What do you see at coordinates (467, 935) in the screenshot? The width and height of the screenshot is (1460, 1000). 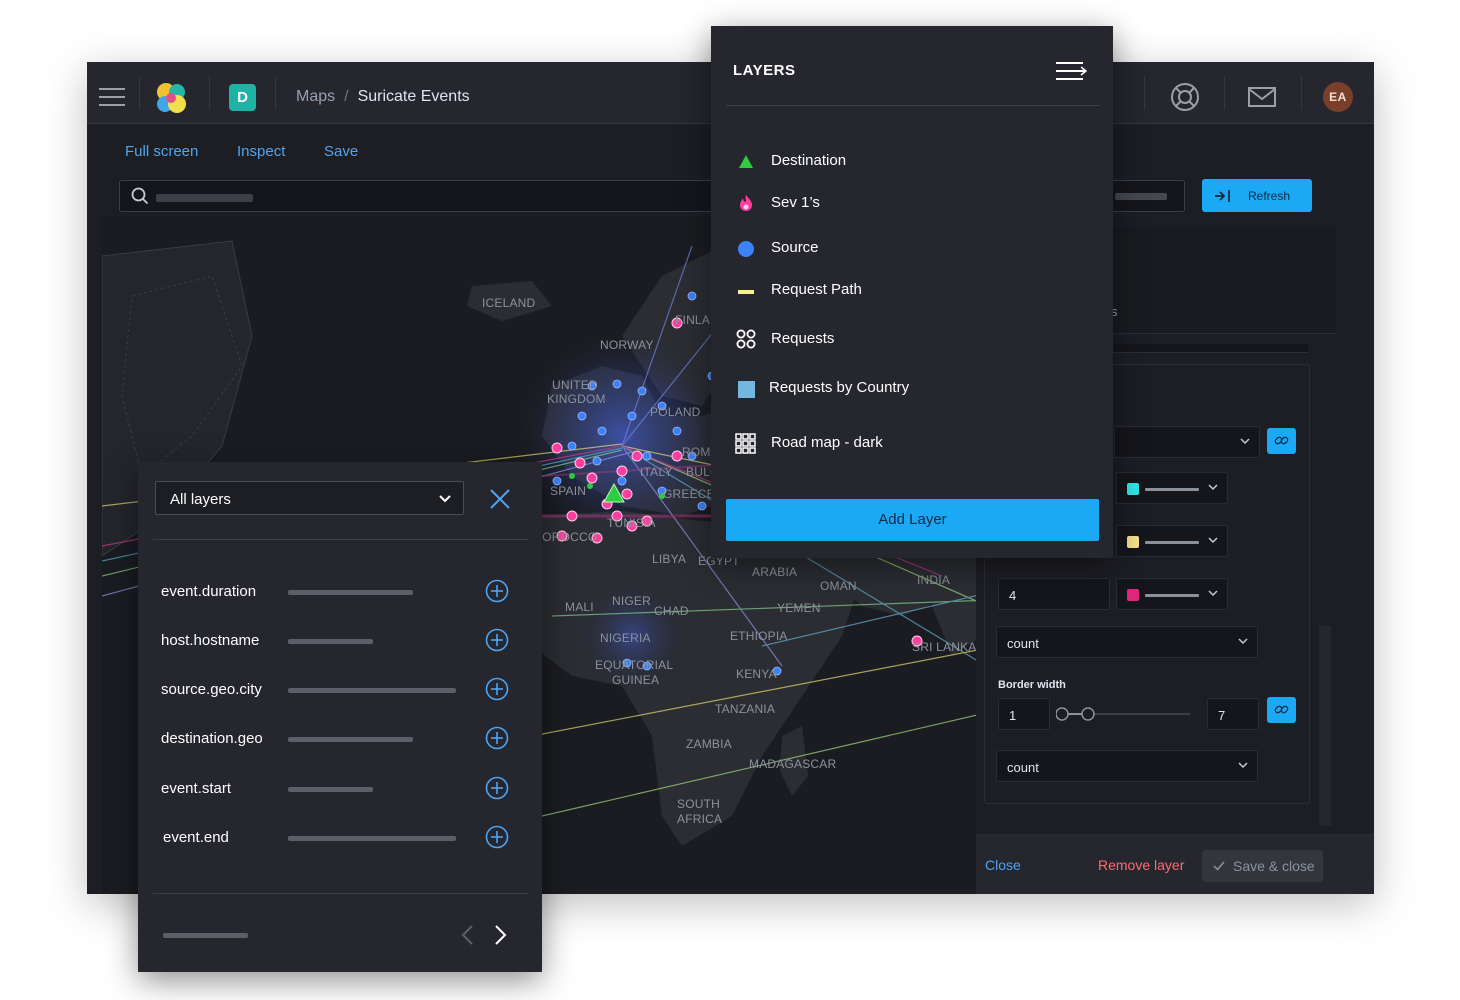 I see `chevron-left-icon` at bounding box center [467, 935].